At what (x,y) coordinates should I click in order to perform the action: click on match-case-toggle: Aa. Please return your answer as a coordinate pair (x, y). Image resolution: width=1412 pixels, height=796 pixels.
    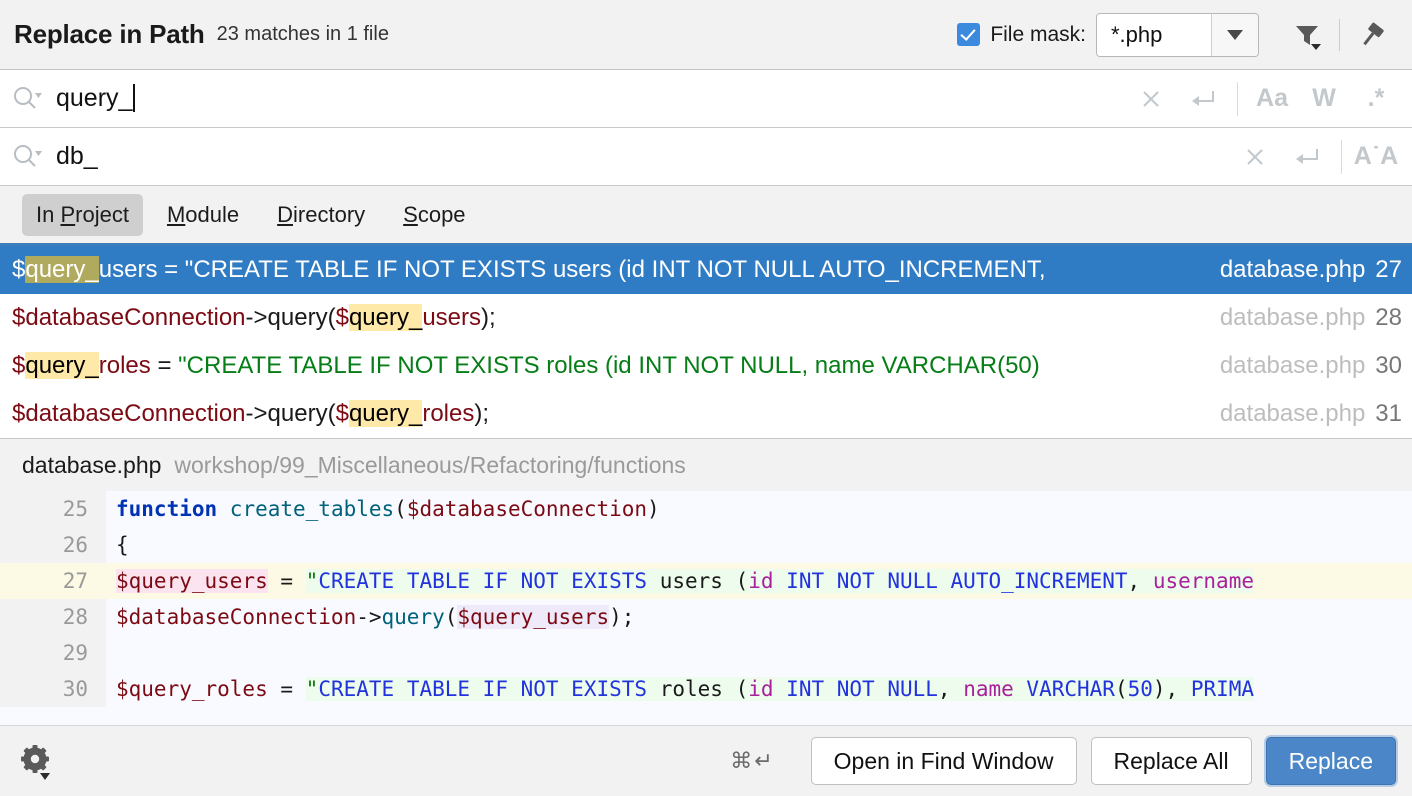
    Looking at the image, I should click on (1272, 99).